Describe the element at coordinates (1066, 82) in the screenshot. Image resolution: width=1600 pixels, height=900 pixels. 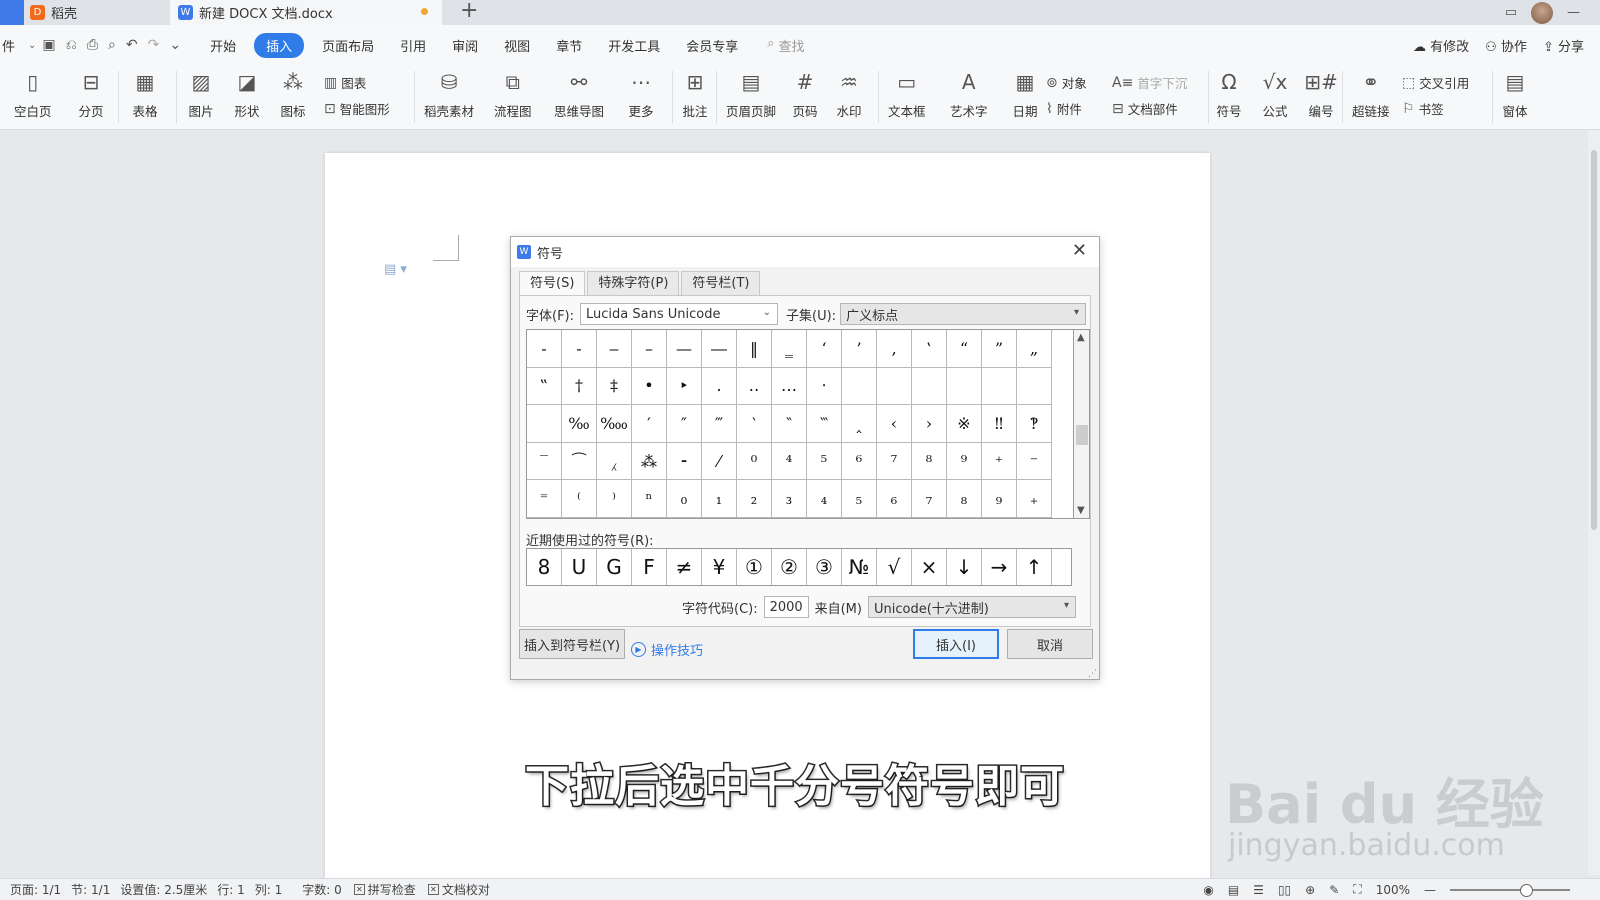
I see `object-button: ⊚ 对象` at that location.